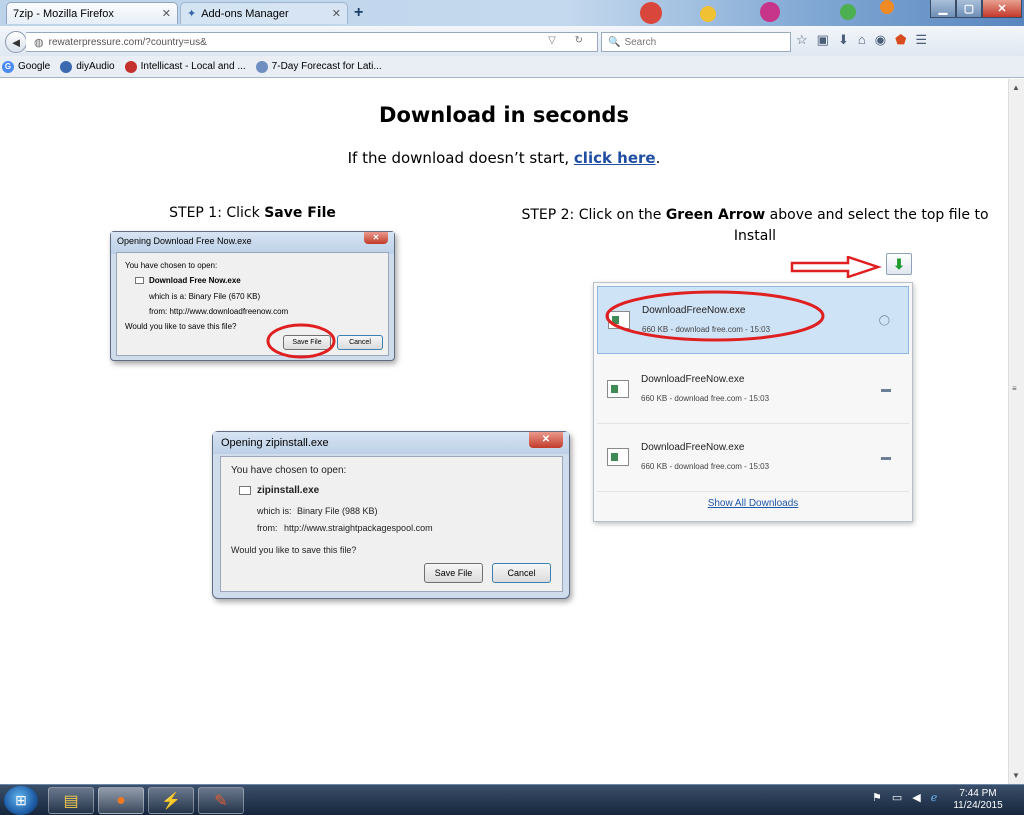  I want to click on bookmark-label: Google, so click(34, 66).